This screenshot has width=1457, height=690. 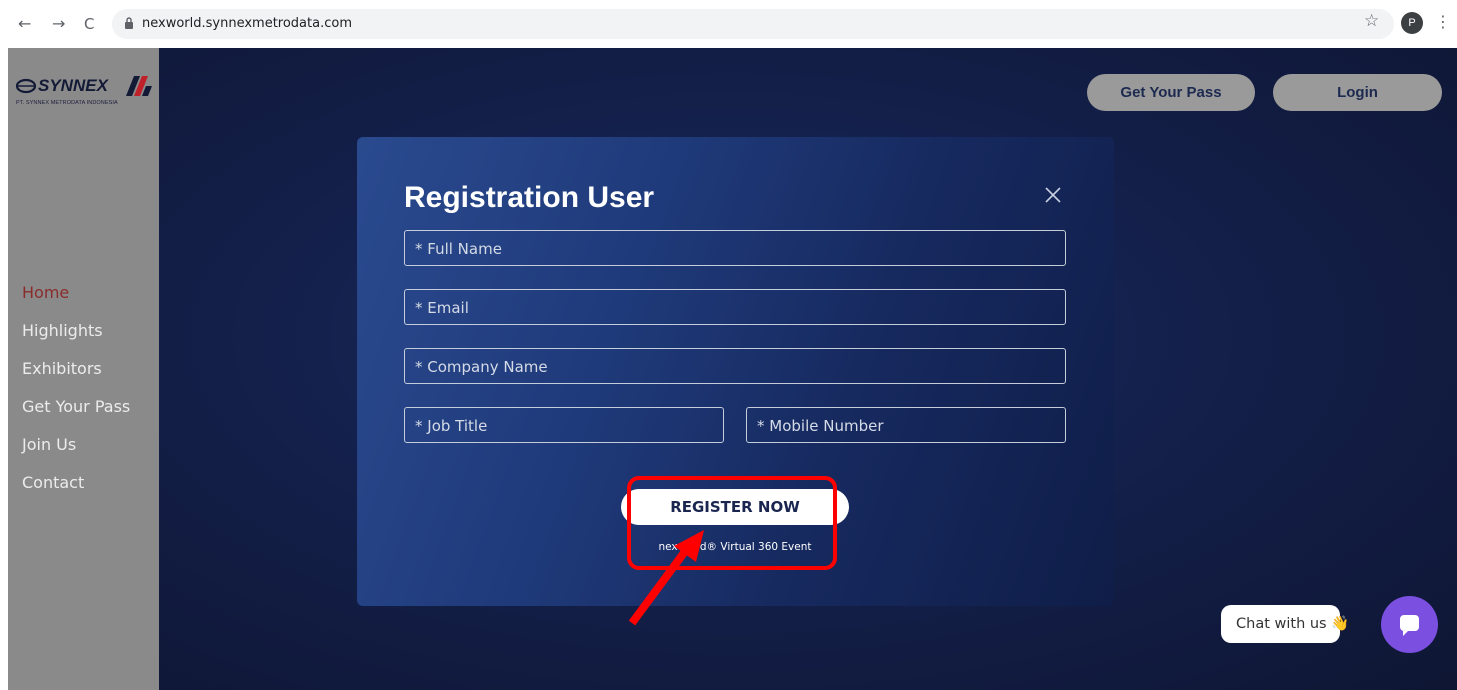 What do you see at coordinates (76, 376) in the screenshot?
I see `sidebar-item-exhibitors: Exhibitors` at bounding box center [76, 376].